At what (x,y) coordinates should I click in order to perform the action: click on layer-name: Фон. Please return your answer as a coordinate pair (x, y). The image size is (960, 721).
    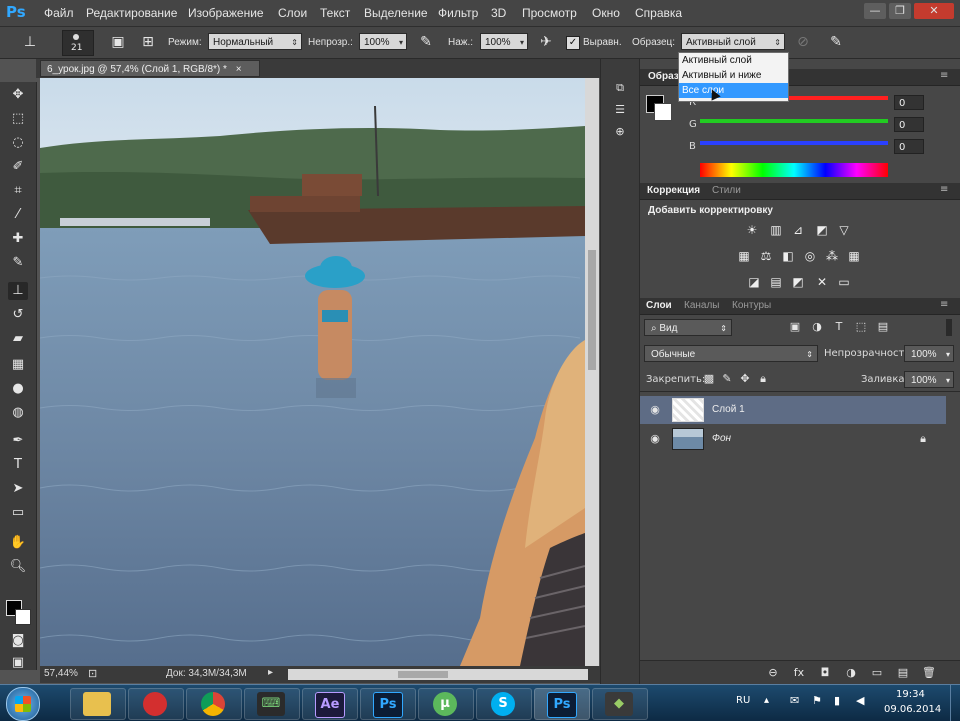
    Looking at the image, I should click on (721, 438).